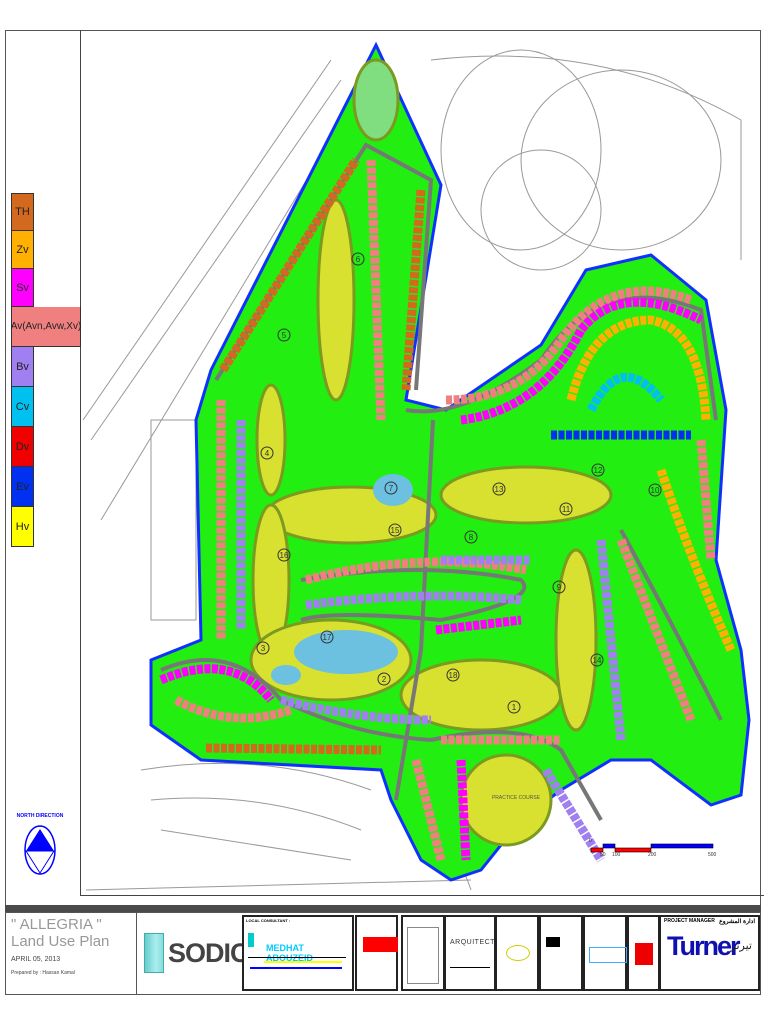 This screenshot has height=1024, width=768. What do you see at coordinates (251, 940) in the screenshot?
I see `consultant-logo-icon` at bounding box center [251, 940].